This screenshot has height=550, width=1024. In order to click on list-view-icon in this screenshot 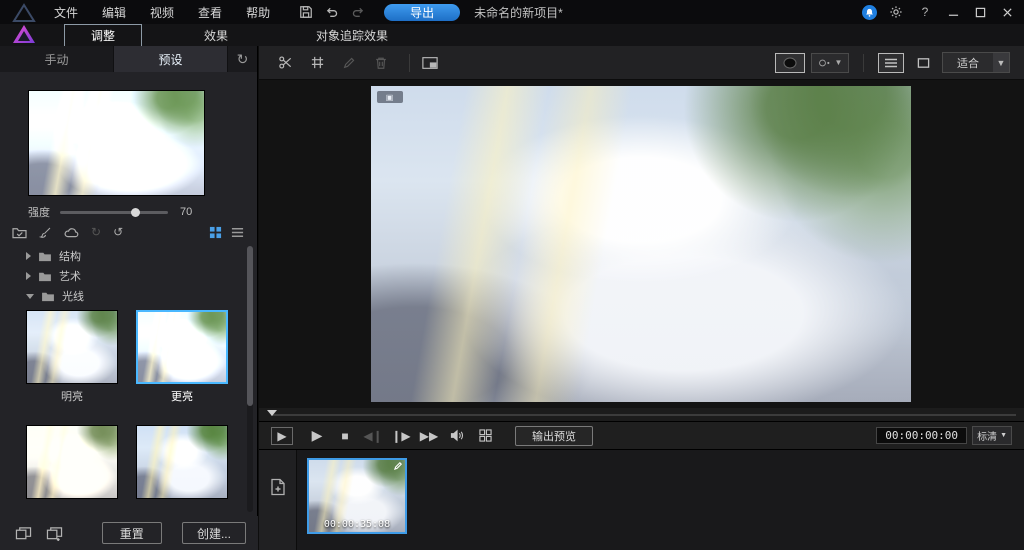, I will do `click(237, 232)`.